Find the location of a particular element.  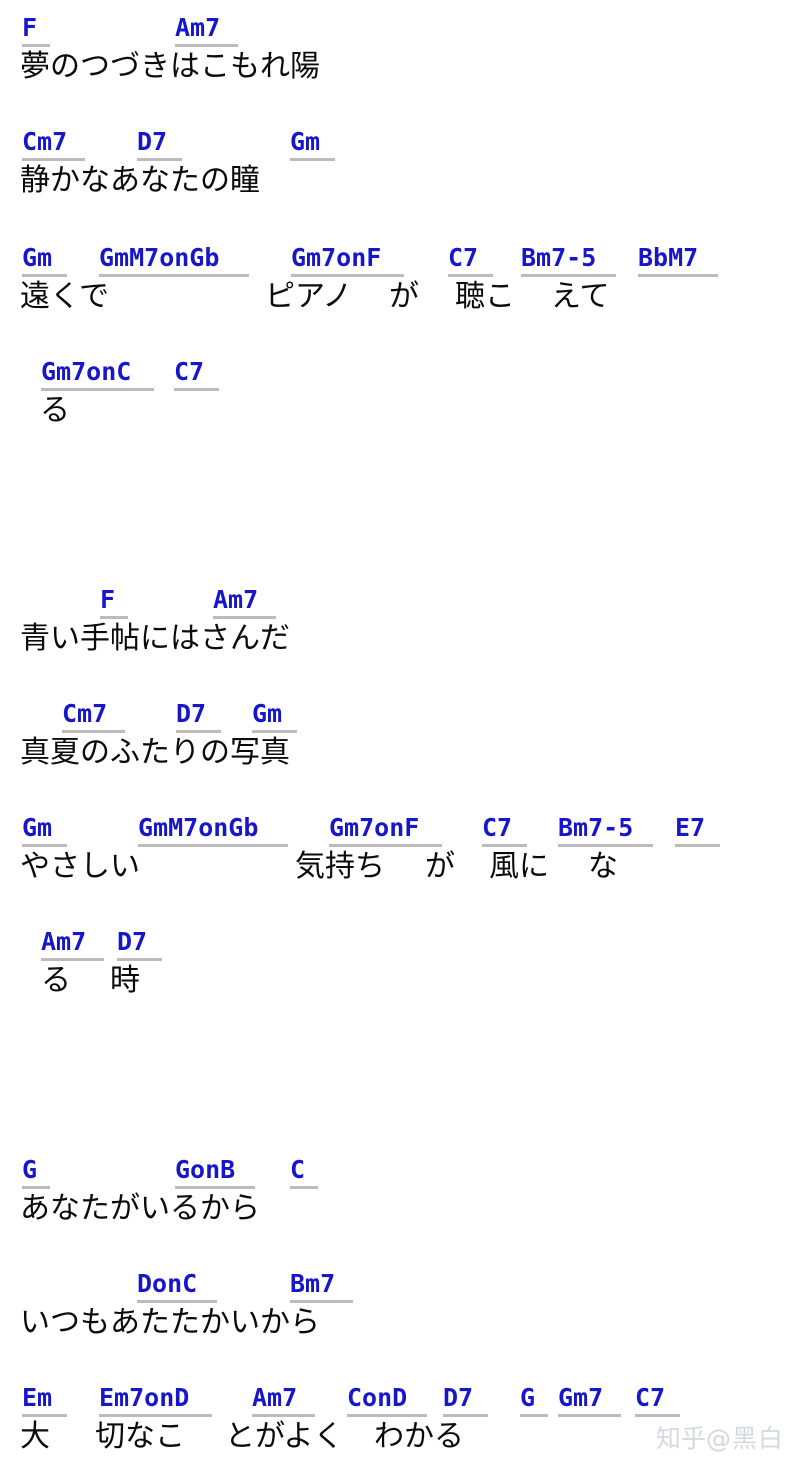

lyric-text: わかる is located at coordinates (419, 1436).